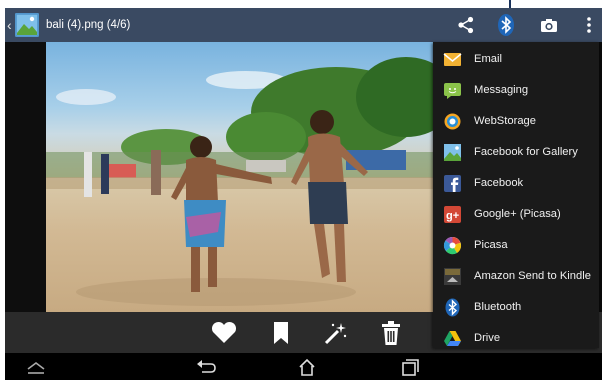  I want to click on back-nav-icon, so click(206, 367).